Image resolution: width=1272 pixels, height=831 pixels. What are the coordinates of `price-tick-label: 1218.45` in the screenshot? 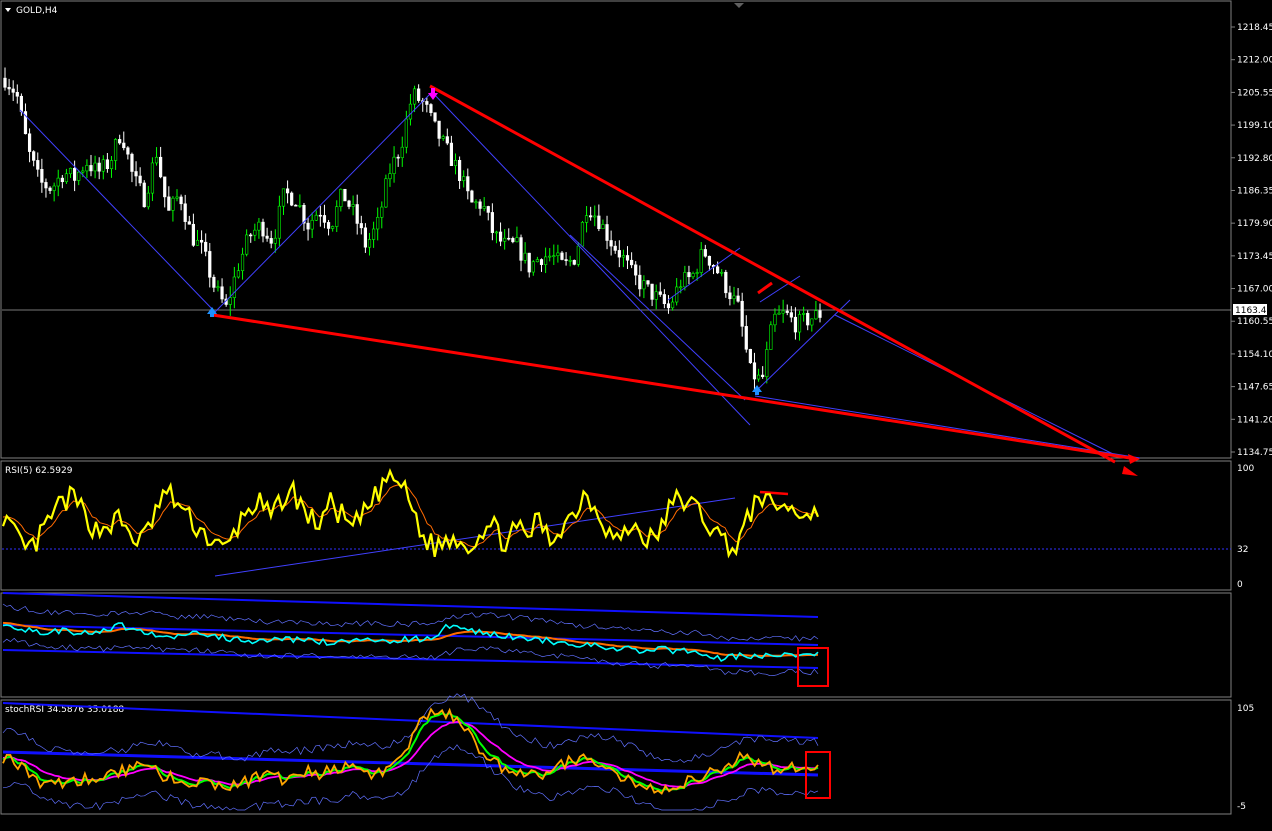 It's located at (1254, 28).